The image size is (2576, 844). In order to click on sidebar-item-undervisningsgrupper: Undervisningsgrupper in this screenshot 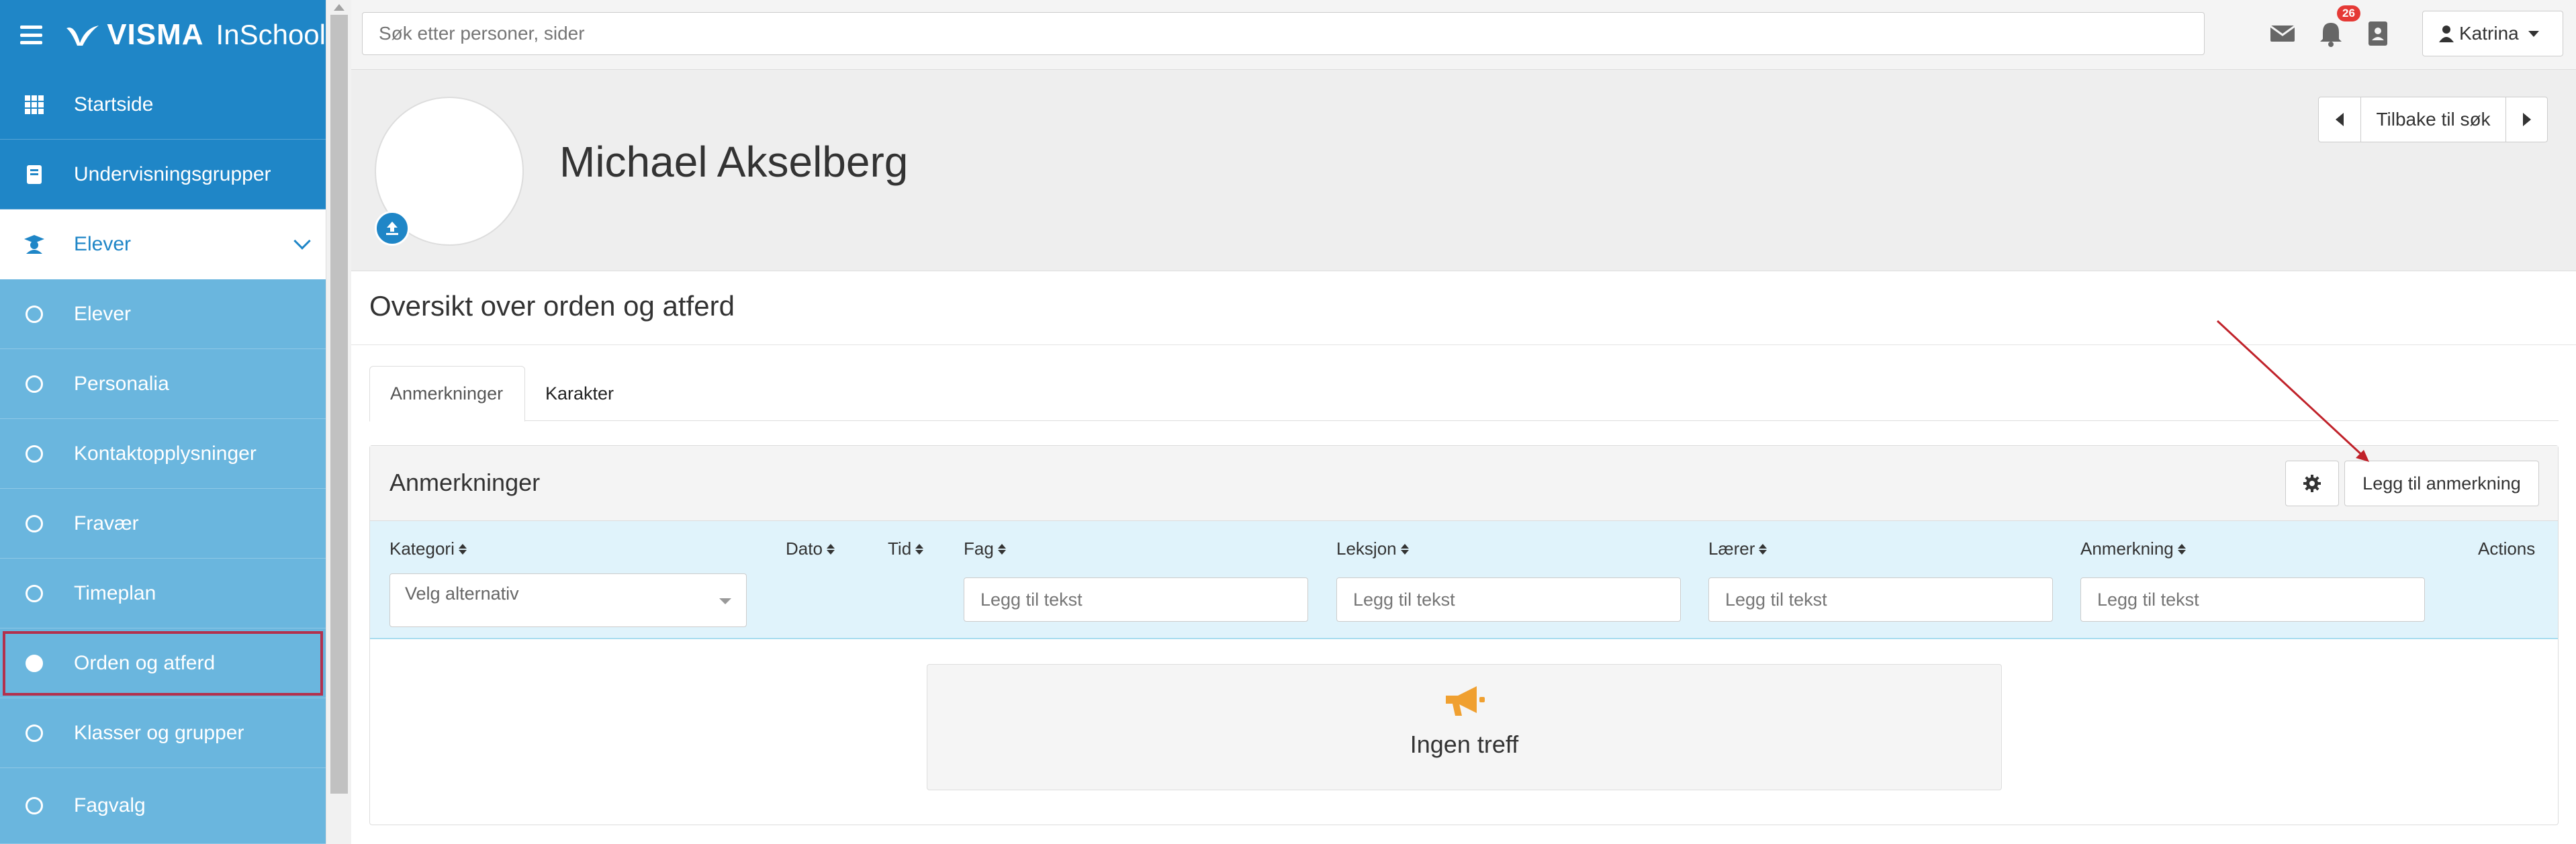, I will do `click(163, 174)`.